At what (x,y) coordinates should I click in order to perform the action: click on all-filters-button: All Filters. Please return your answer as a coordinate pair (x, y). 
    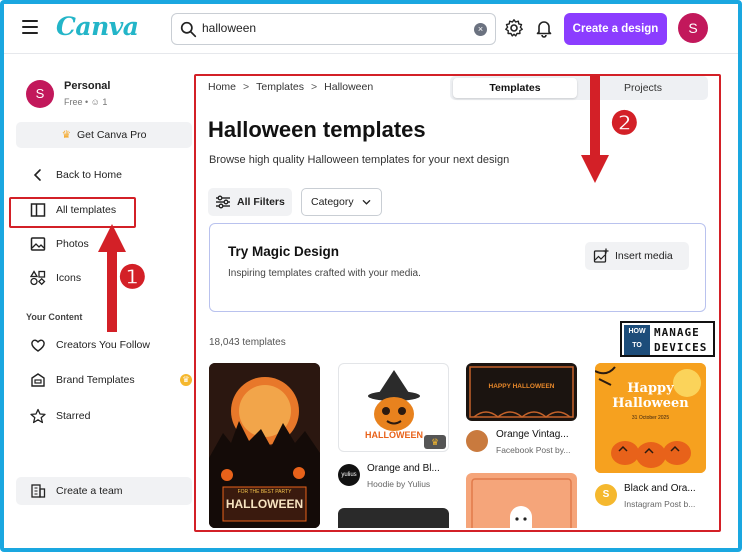
    Looking at the image, I should click on (250, 202).